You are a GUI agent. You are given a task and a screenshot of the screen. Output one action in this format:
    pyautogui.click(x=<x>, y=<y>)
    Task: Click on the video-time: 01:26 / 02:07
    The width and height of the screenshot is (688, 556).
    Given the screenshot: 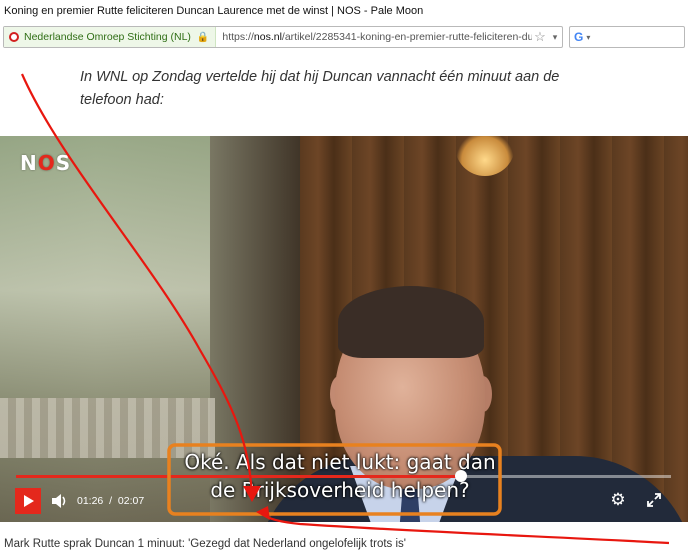 What is the action you would take?
    pyautogui.click(x=110, y=501)
    